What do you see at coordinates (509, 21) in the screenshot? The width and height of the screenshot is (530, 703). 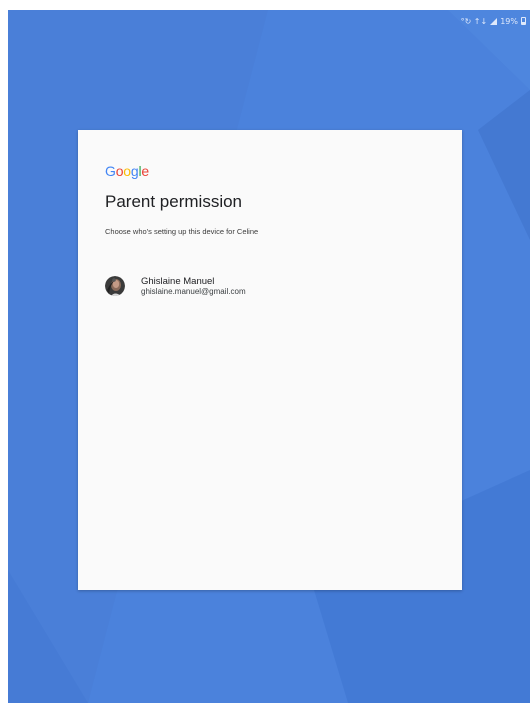 I see `battery-percentage: 19%` at bounding box center [509, 21].